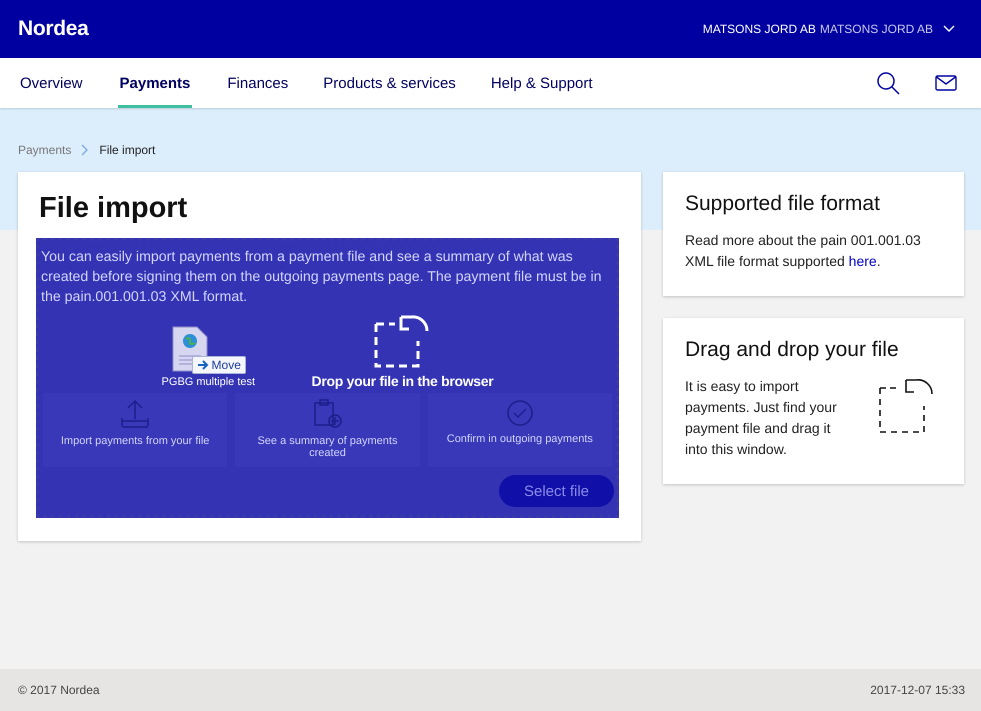  Describe the element at coordinates (862, 261) in the screenshot. I see `here-link: here` at that location.